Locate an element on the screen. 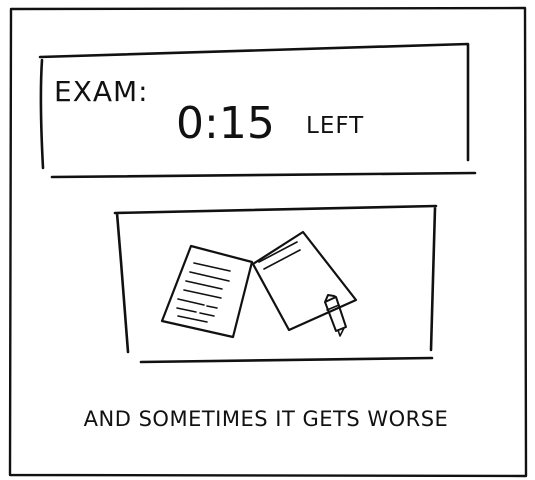  time-remaining: 0:15 is located at coordinates (225, 123).